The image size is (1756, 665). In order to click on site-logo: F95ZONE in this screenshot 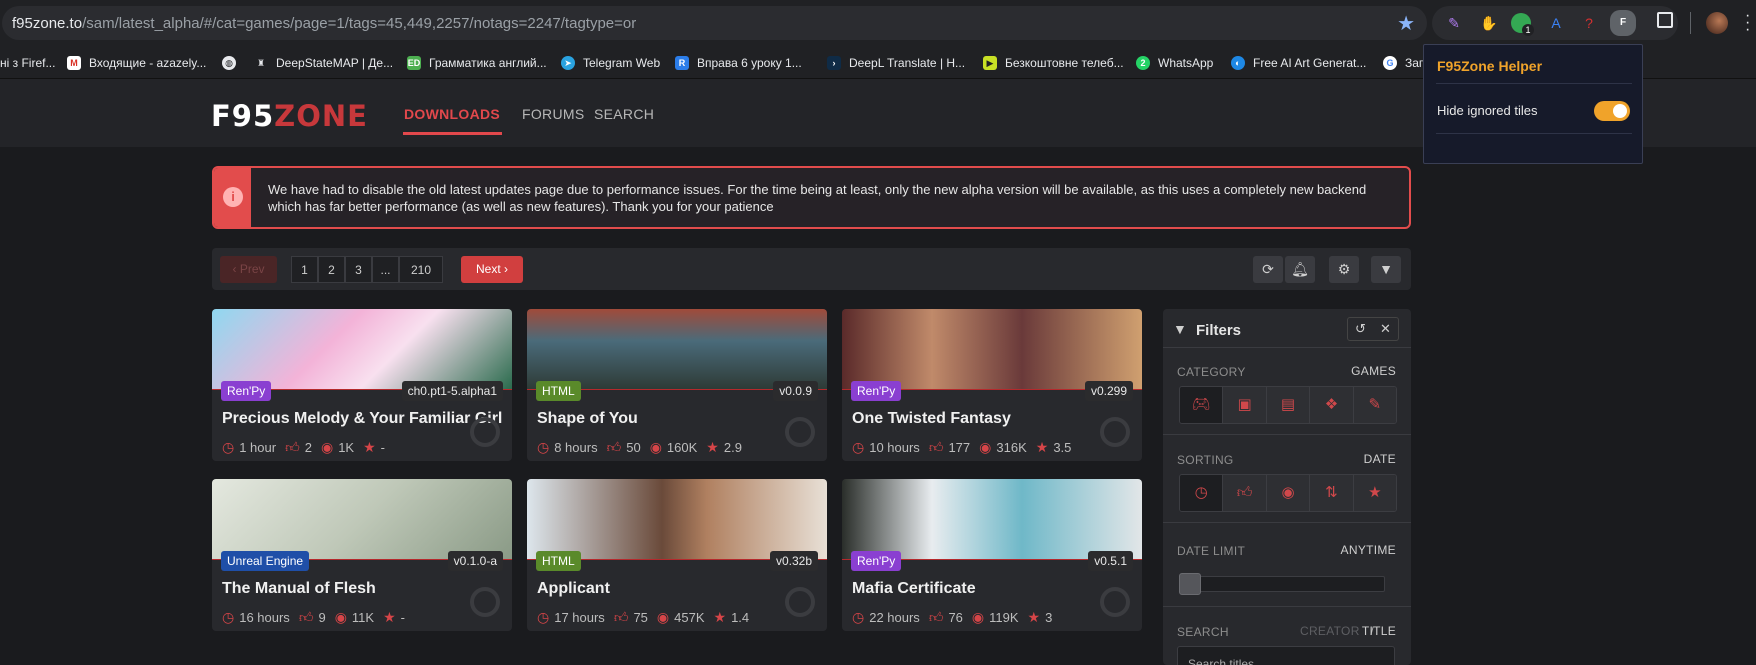, I will do `click(289, 116)`.